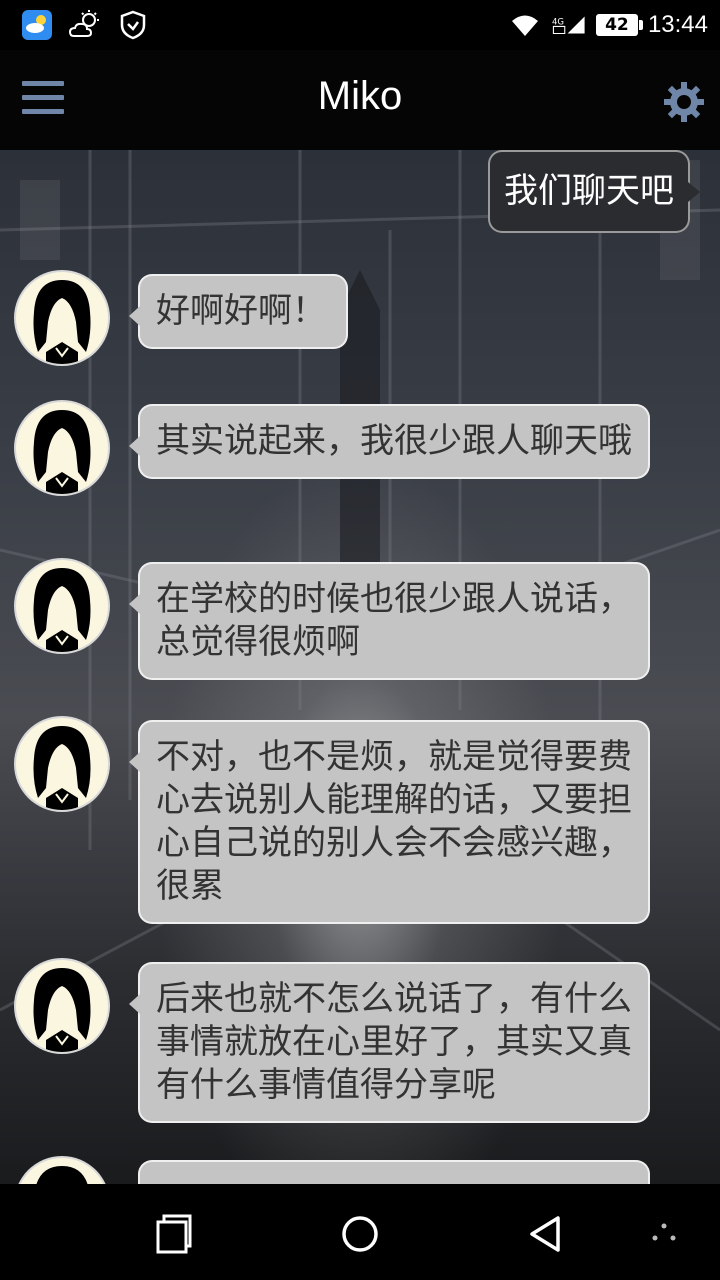  Describe the element at coordinates (525, 25) in the screenshot. I see `wifi-icon` at that location.